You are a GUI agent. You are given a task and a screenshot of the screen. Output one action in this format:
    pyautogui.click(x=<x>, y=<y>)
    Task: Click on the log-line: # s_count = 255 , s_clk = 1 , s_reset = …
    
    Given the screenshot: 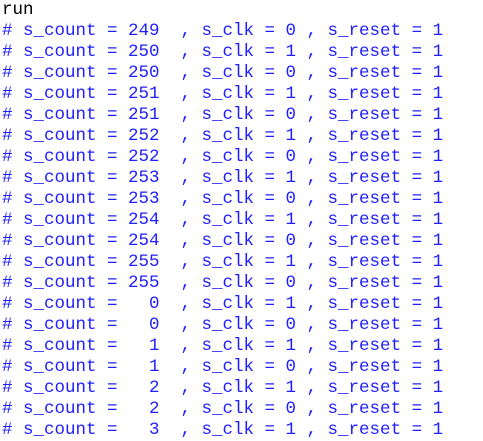 What is the action you would take?
    pyautogui.click(x=223, y=262)
    